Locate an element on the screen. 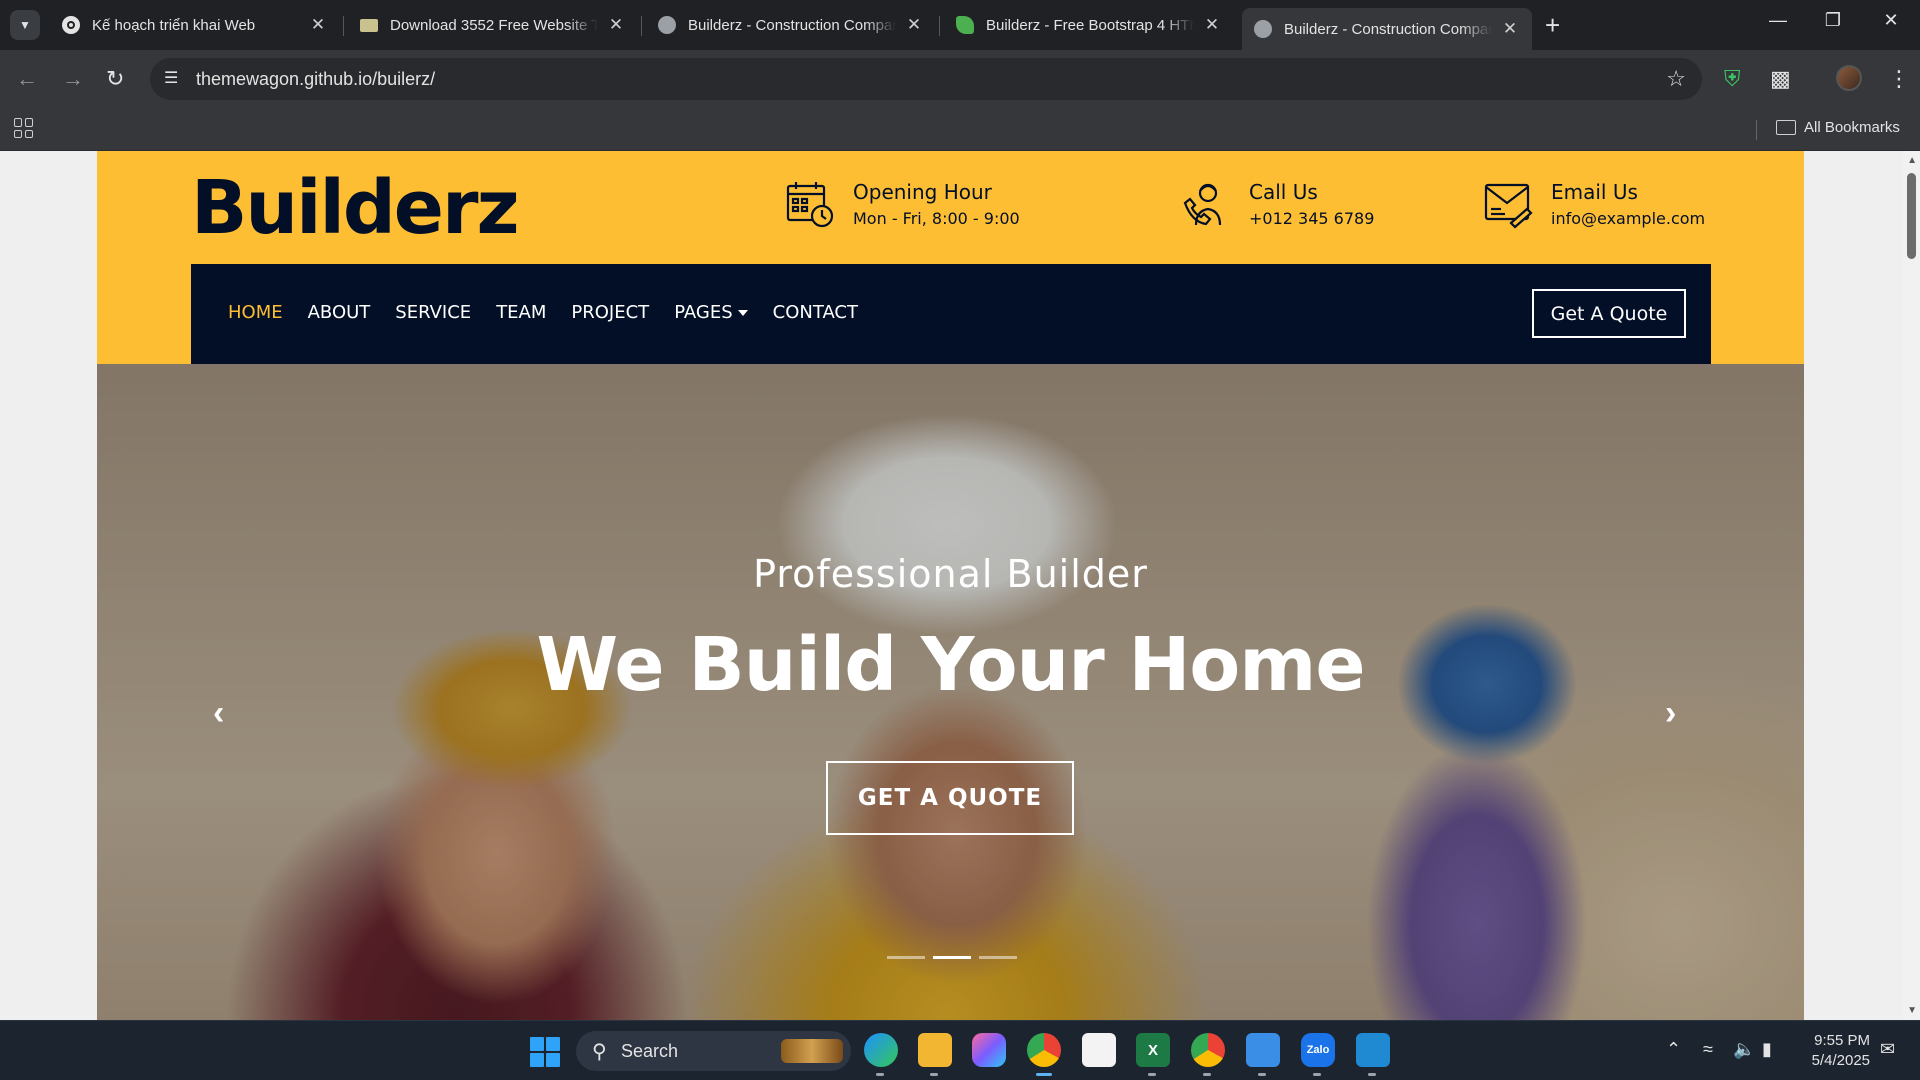 Image resolution: width=1920 pixels, height=1080 pixels. browser-tab: Download 3552 Free Website Te ✕ is located at coordinates (493, 25).